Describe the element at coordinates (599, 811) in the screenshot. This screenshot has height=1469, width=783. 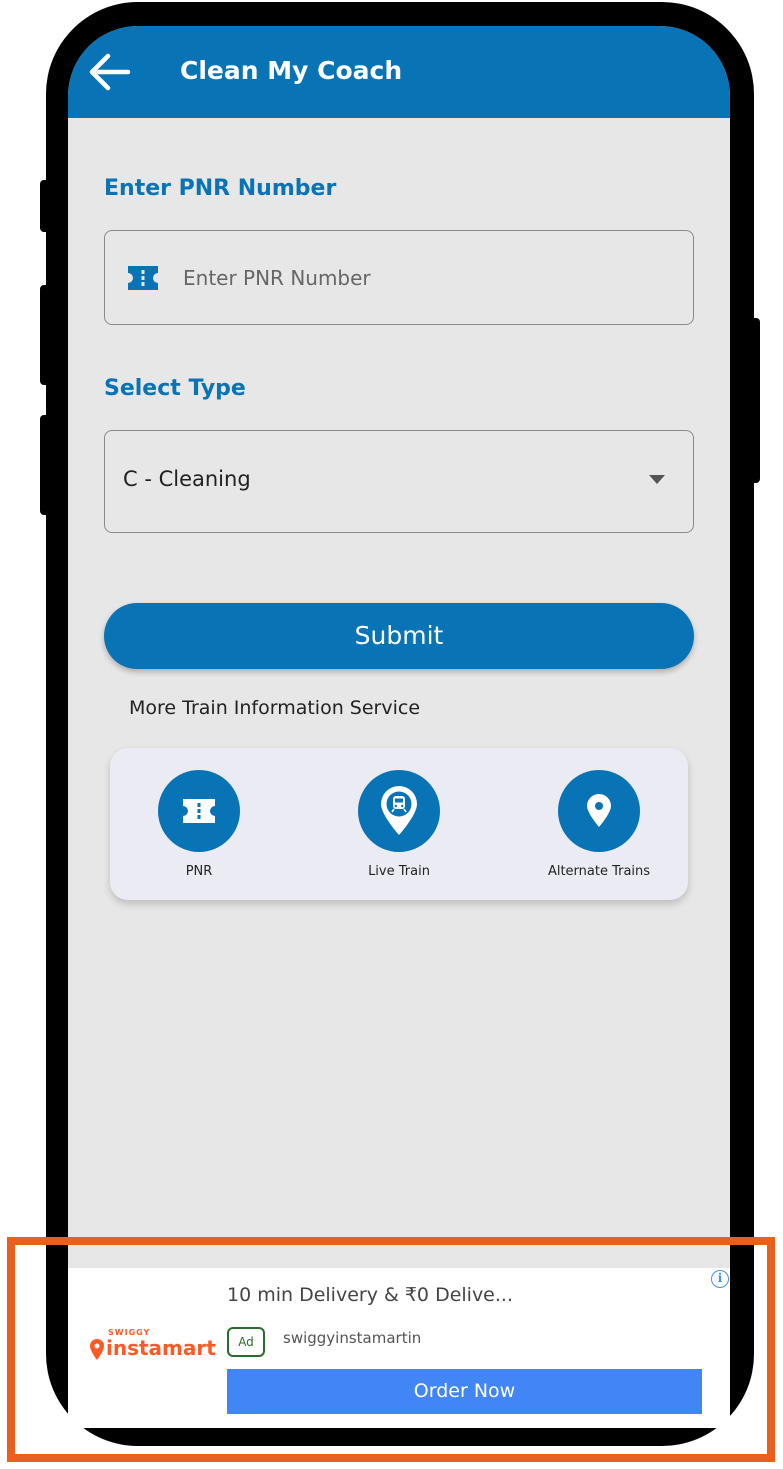
I see `location-pin-icon` at that location.